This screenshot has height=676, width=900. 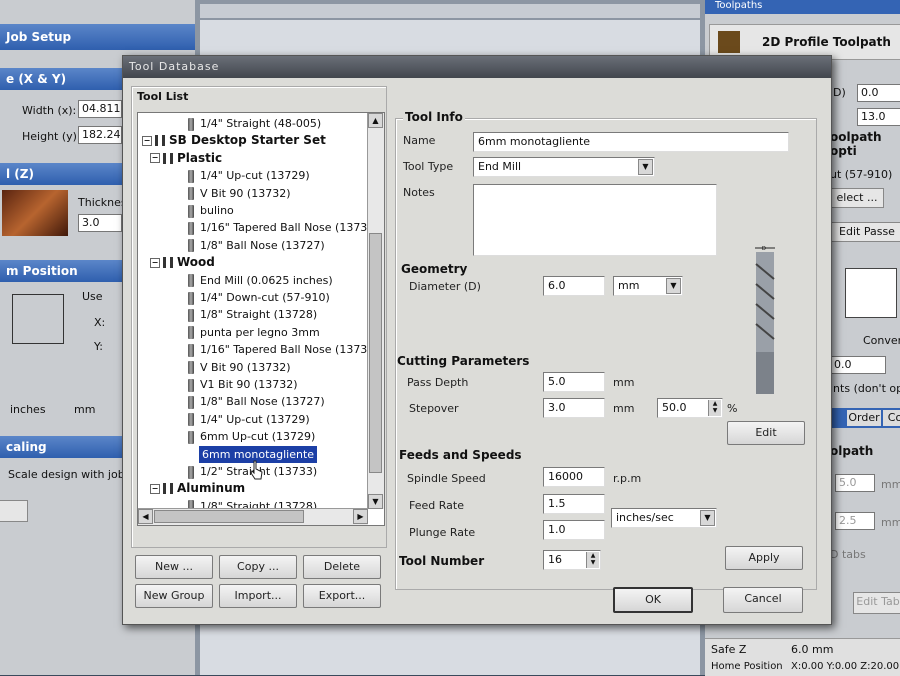 What do you see at coordinates (186, 158) in the screenshot?
I see `tree-group-item: − Plastic` at bounding box center [186, 158].